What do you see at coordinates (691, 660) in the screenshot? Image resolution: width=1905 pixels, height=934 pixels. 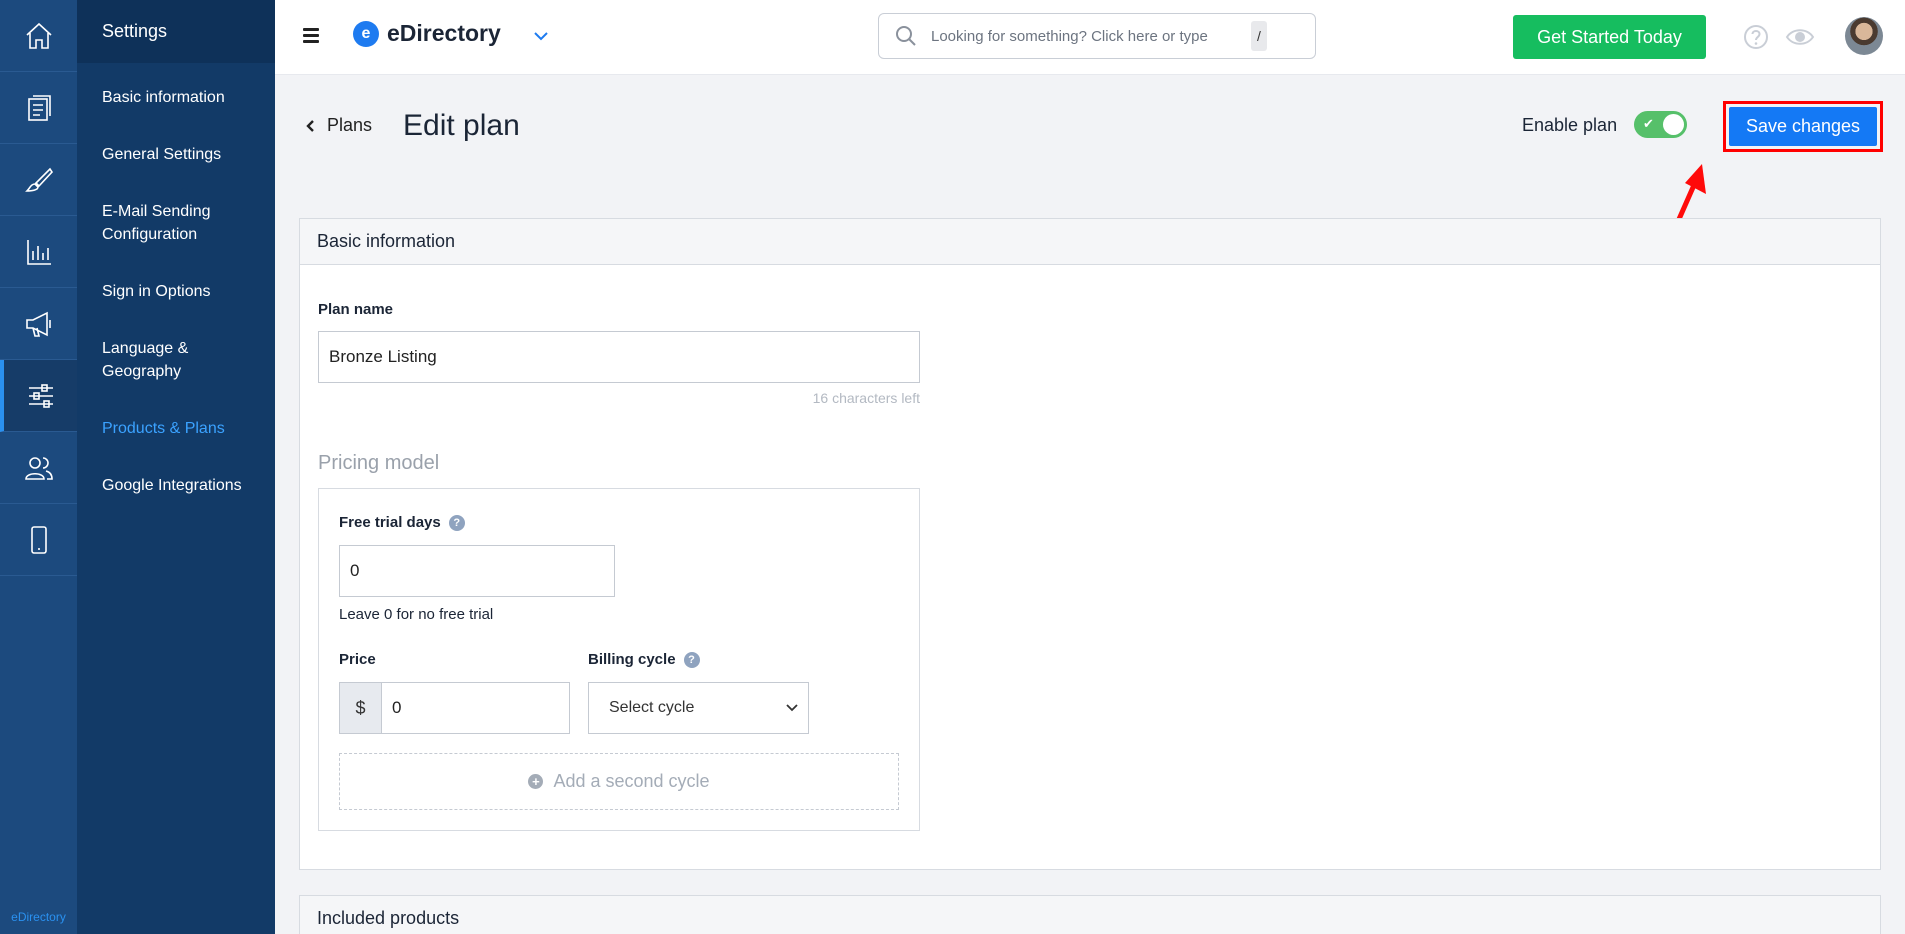 I see `billing-cycle-help-icon: ?` at bounding box center [691, 660].